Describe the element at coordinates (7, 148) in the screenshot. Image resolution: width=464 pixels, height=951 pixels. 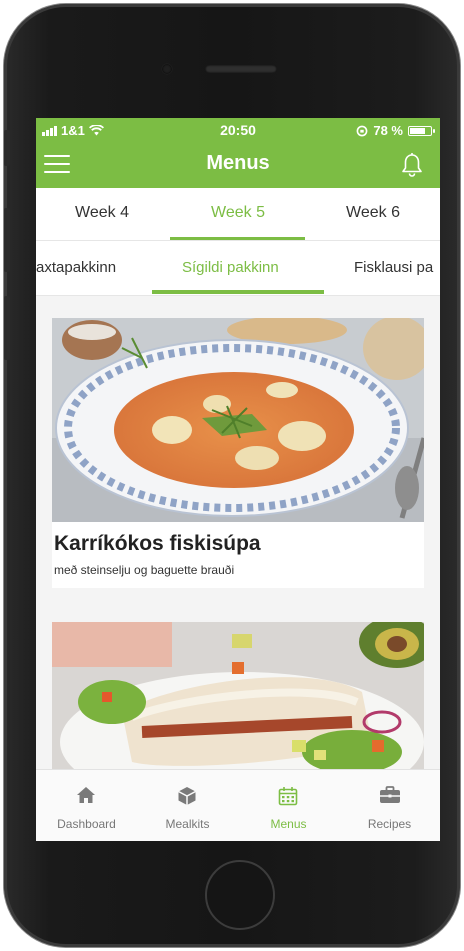
I see `mute-switch` at that location.